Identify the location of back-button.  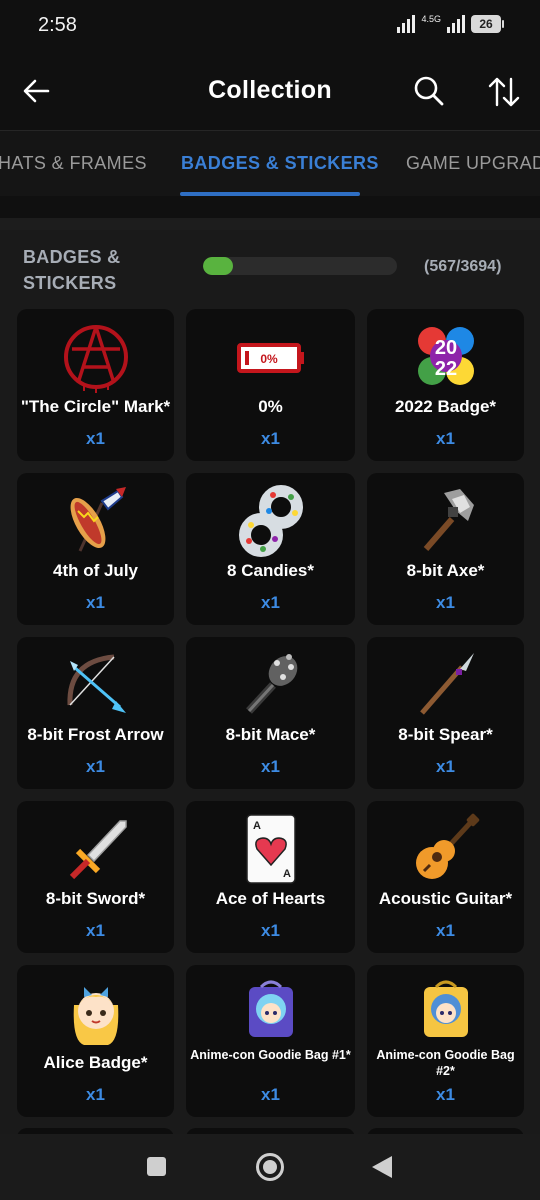
(382, 1167).